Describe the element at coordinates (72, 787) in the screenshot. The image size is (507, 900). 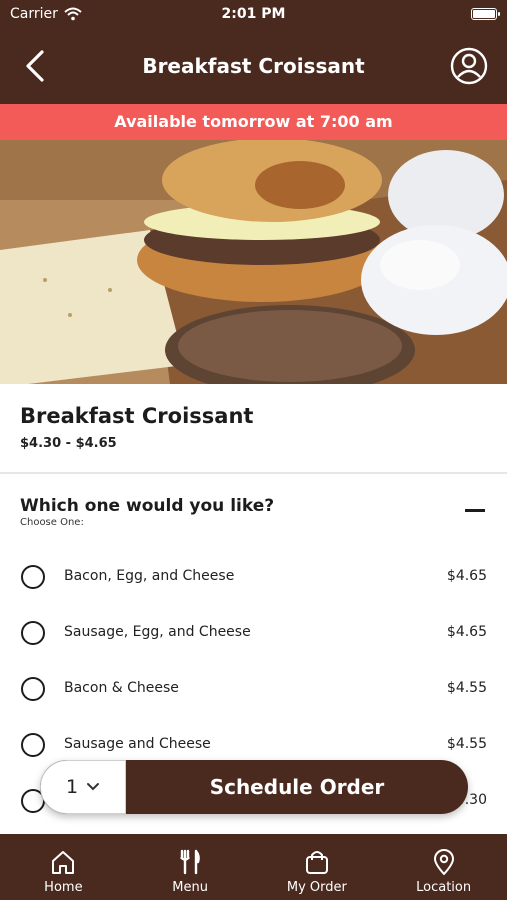
I see `quantity-value: 1` at that location.